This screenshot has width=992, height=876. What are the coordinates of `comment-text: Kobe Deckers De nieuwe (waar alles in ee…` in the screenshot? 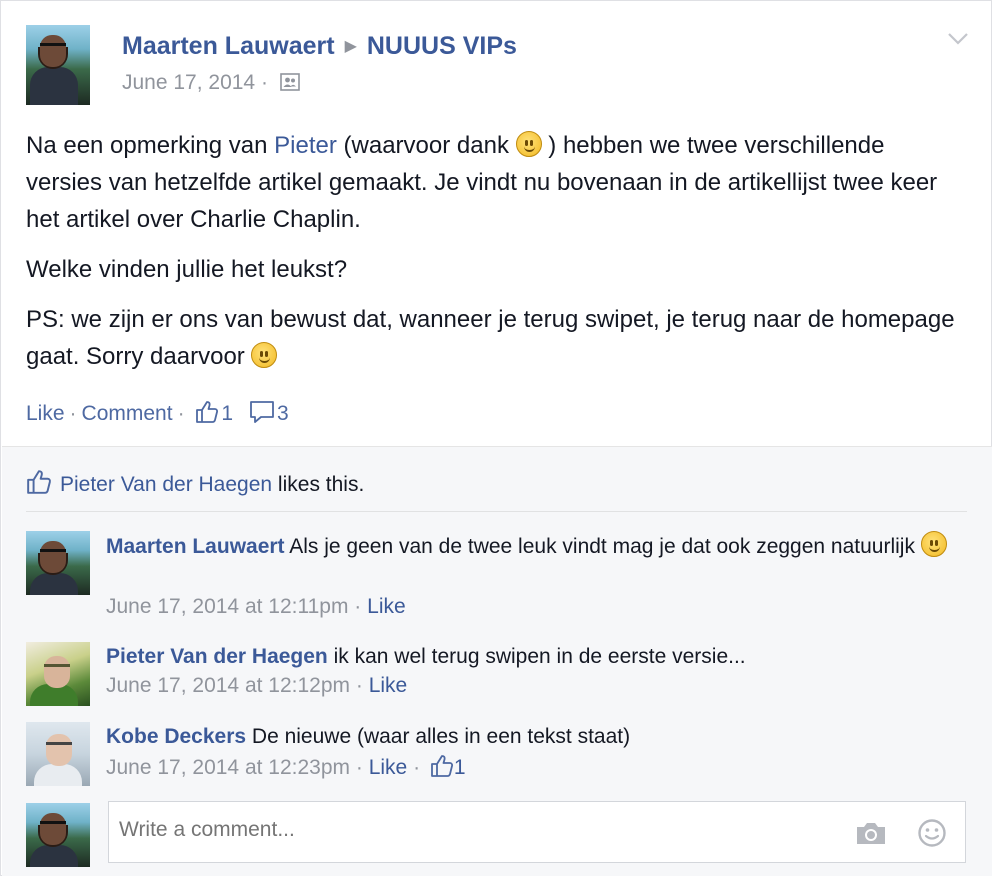 It's located at (368, 736).